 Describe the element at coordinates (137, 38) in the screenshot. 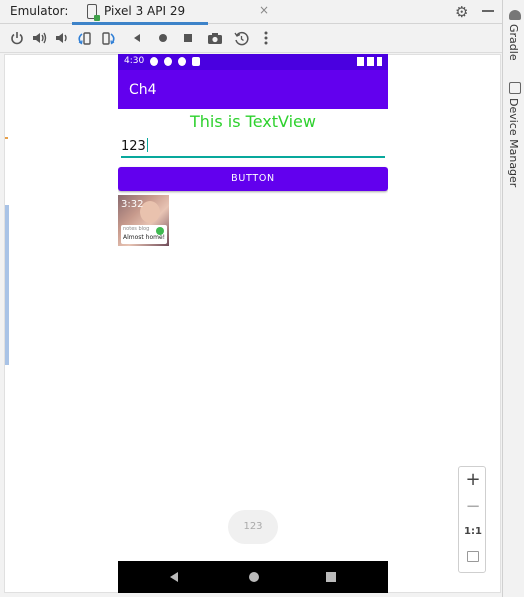

I see `back-icon` at that location.